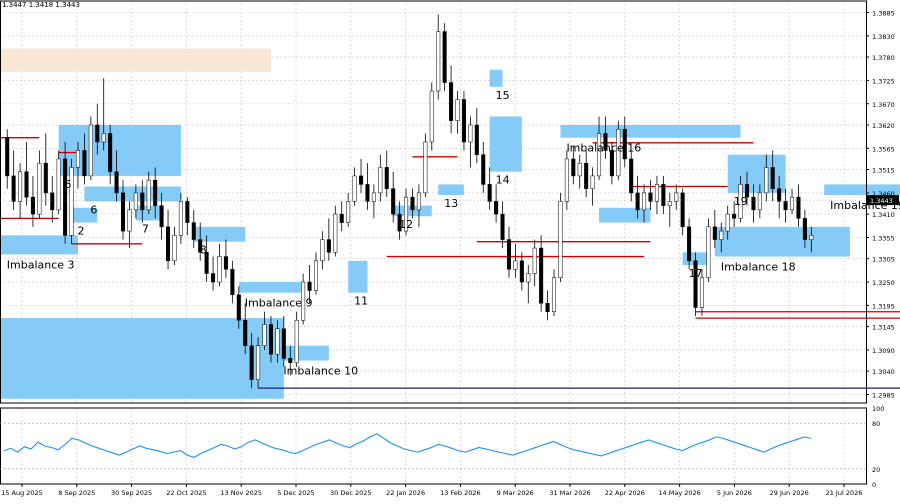 The height and width of the screenshot is (504, 900). I want to click on osc-tick-label: 20, so click(876, 470).